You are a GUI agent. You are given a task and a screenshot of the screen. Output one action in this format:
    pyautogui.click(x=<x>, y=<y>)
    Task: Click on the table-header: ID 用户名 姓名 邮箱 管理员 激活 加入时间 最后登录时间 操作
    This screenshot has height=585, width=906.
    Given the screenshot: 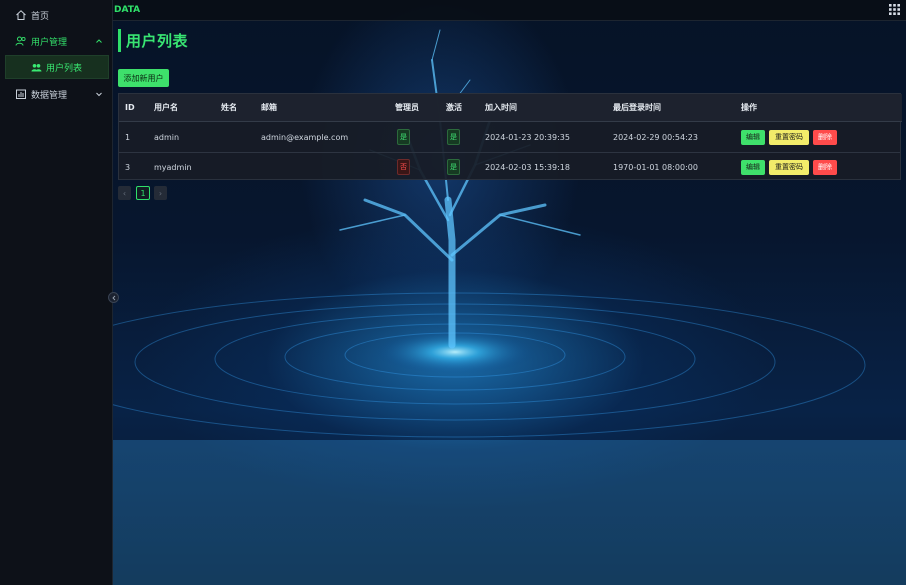 What is the action you would take?
    pyautogui.click(x=510, y=108)
    